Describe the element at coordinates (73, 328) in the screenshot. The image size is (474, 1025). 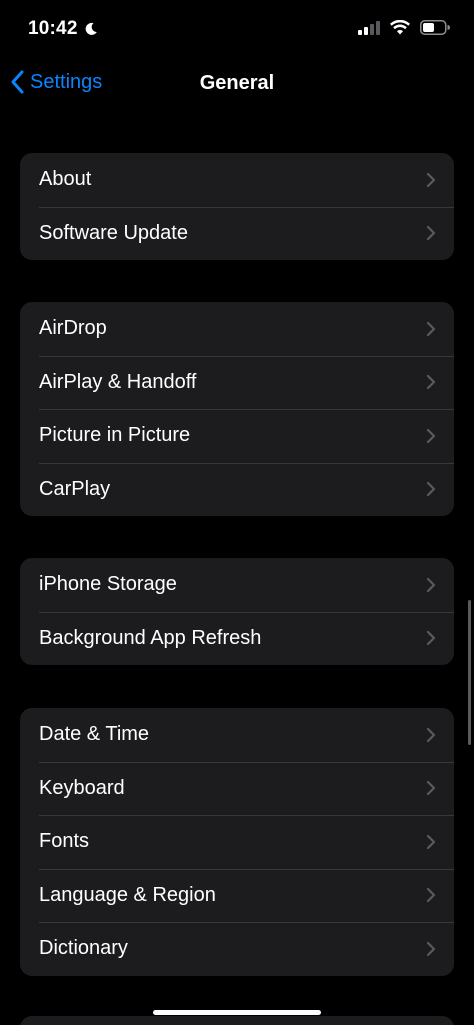
I see `list-item-label: AirDrop` at that location.